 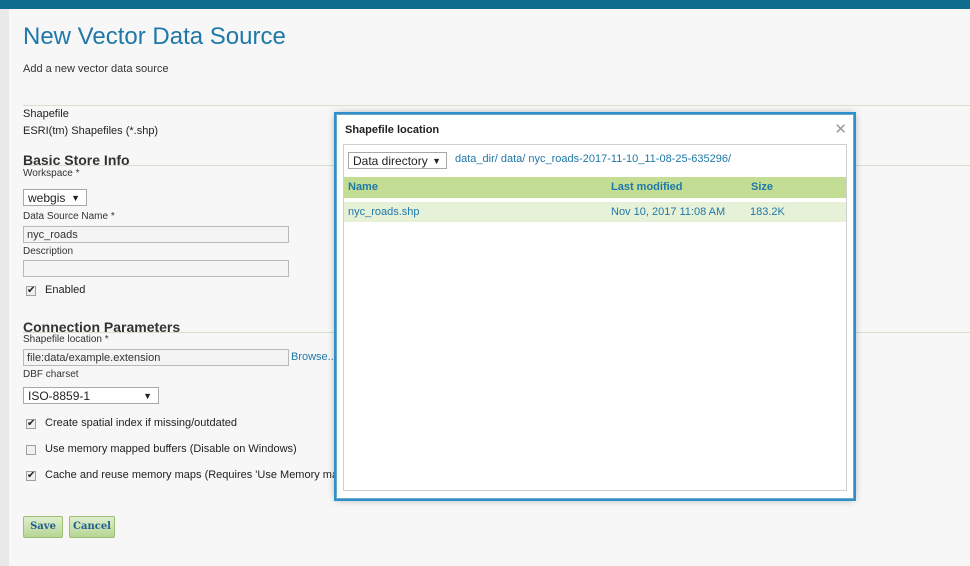 I want to click on memory-mapped-checkbox, so click(x=31, y=450).